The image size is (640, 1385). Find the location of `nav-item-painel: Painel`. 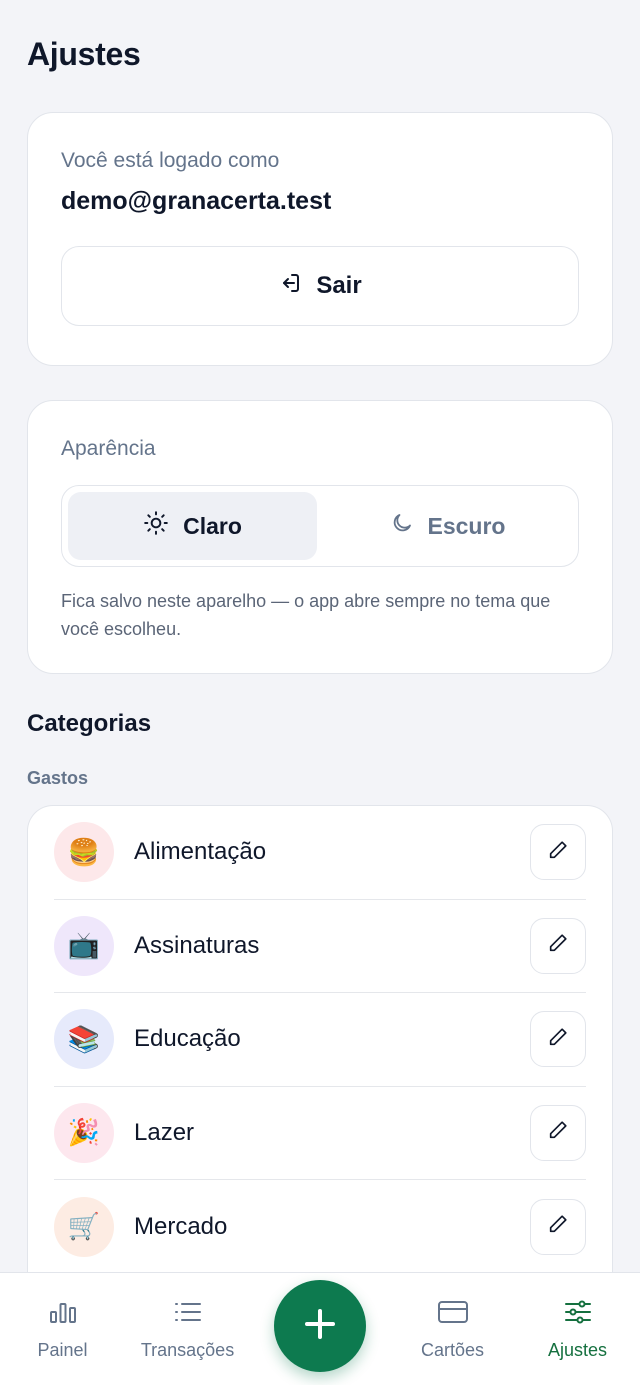

nav-item-painel: Painel is located at coordinates (62, 1317).